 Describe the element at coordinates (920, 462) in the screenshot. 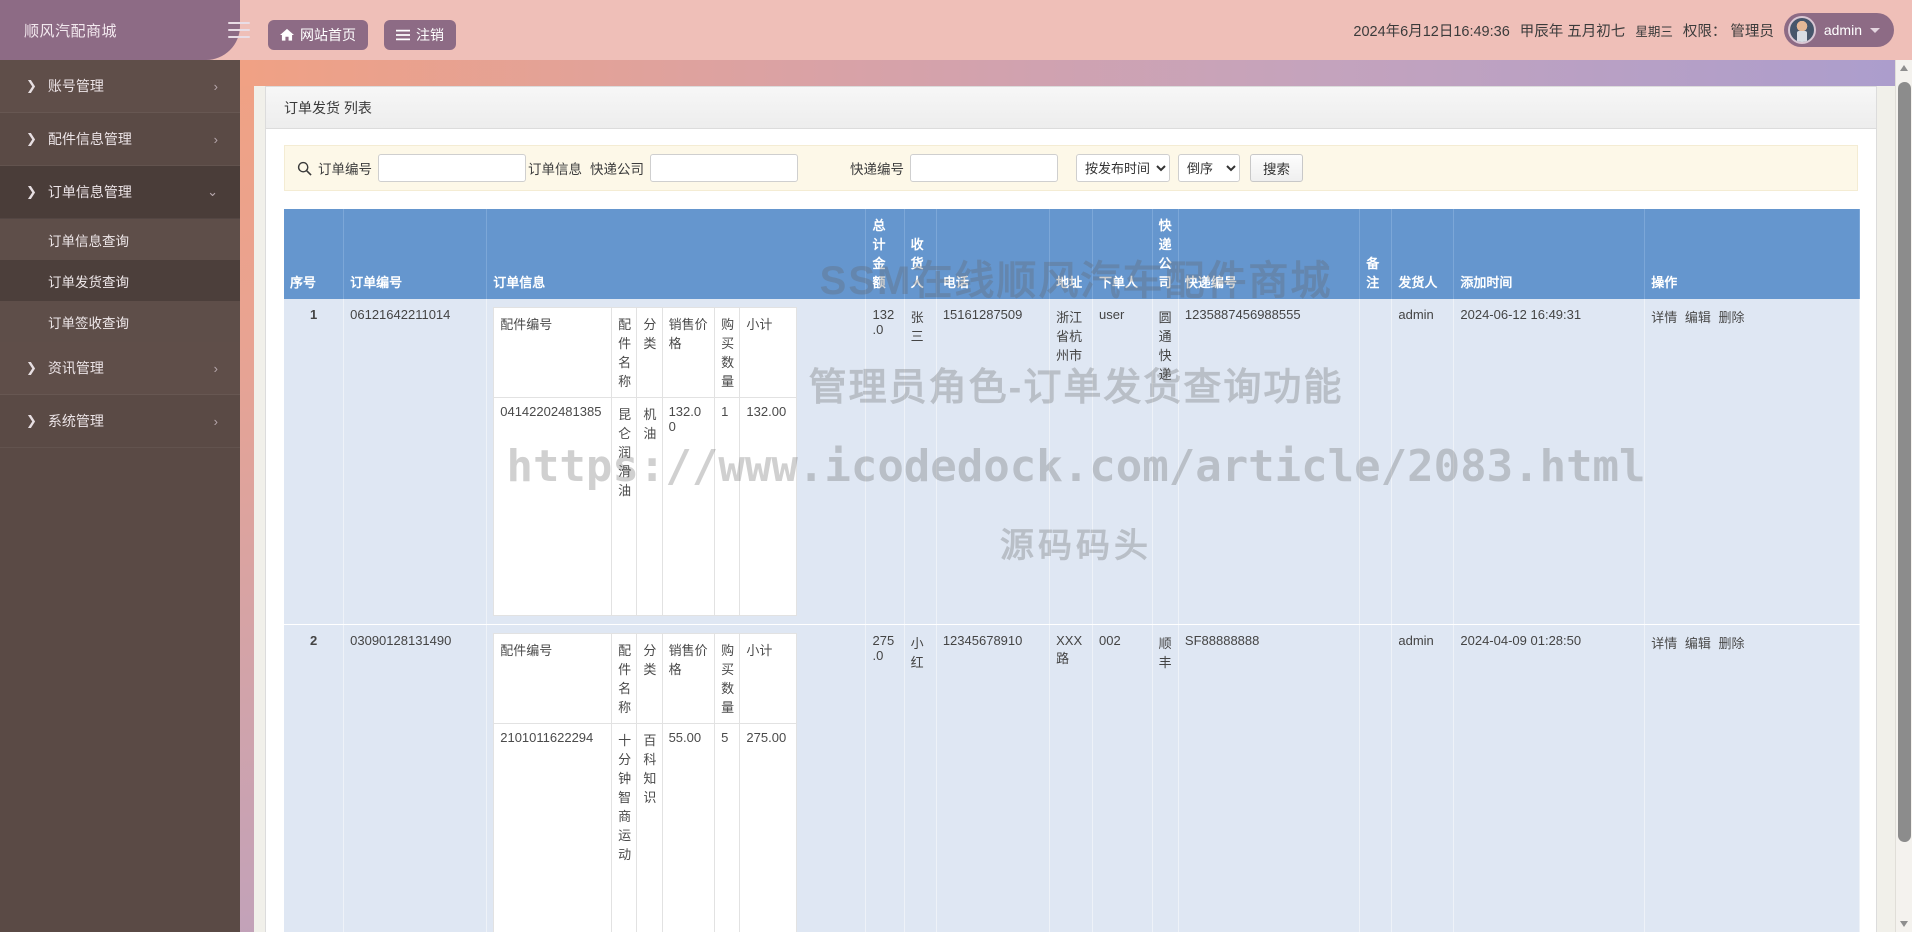

I see `cell-receiver: 张三` at that location.